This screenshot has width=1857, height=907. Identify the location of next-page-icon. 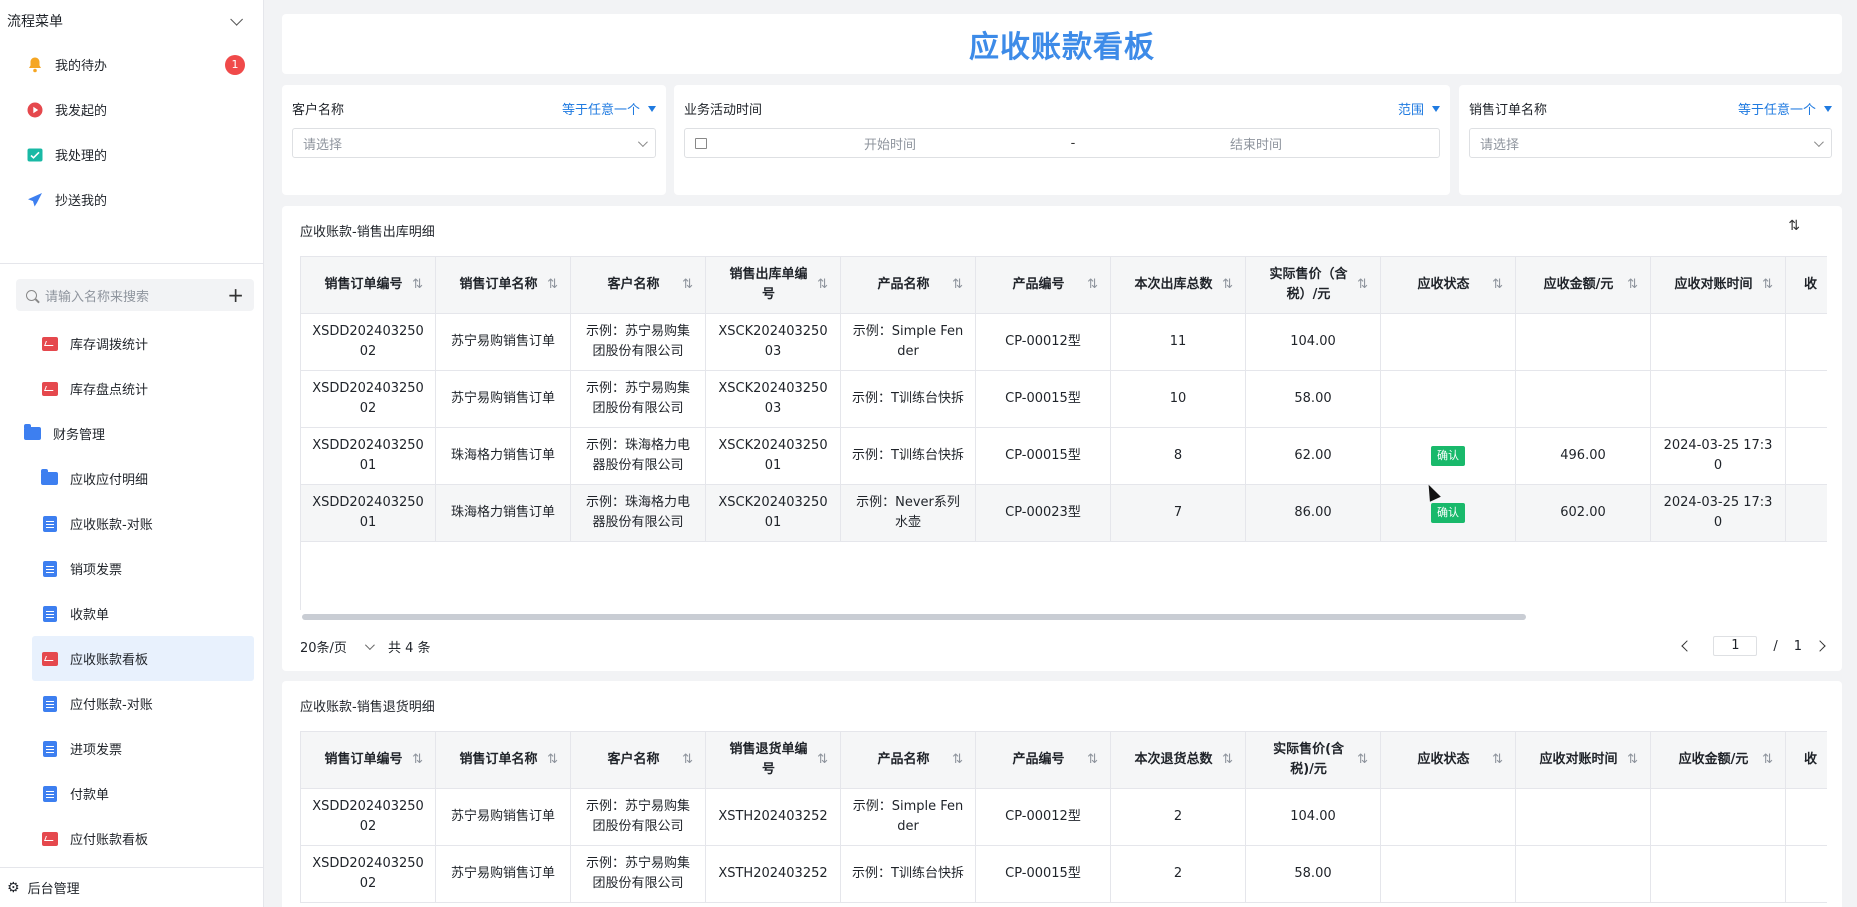
(1820, 646).